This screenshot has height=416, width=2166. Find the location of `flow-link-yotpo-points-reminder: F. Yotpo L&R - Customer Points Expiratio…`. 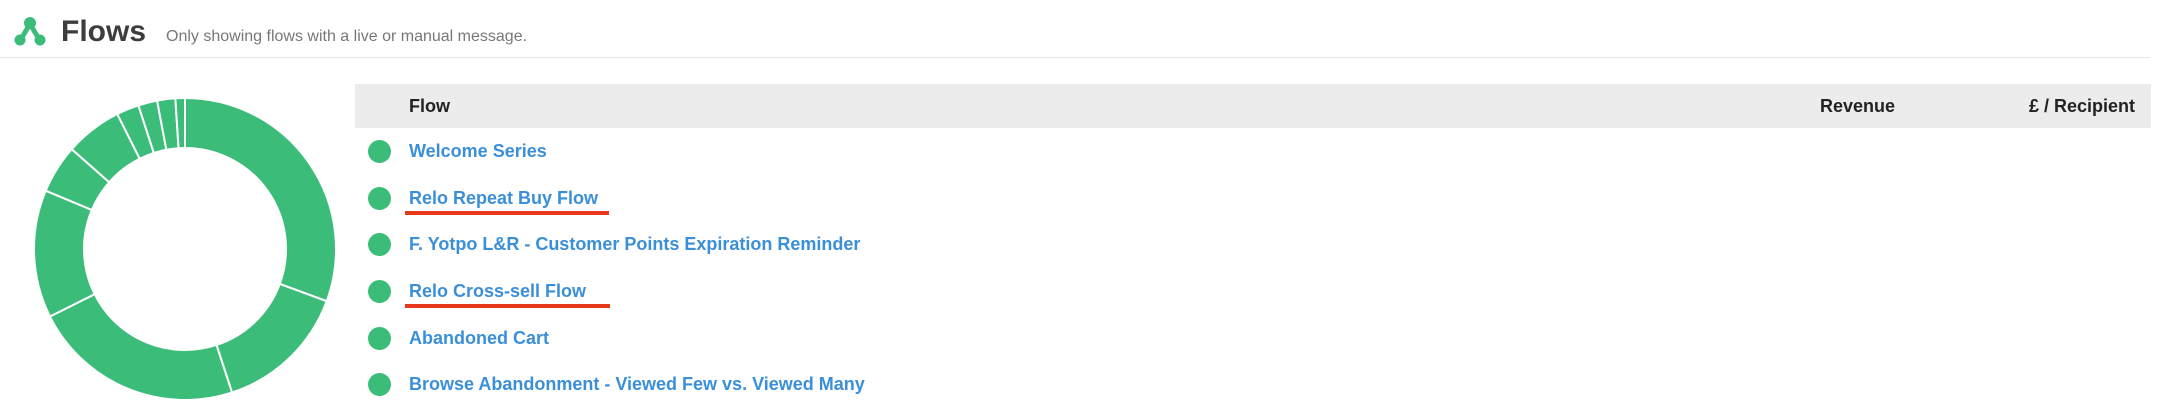

flow-link-yotpo-points-reminder: F. Yotpo L&R - Customer Points Expiratio… is located at coordinates (634, 244).